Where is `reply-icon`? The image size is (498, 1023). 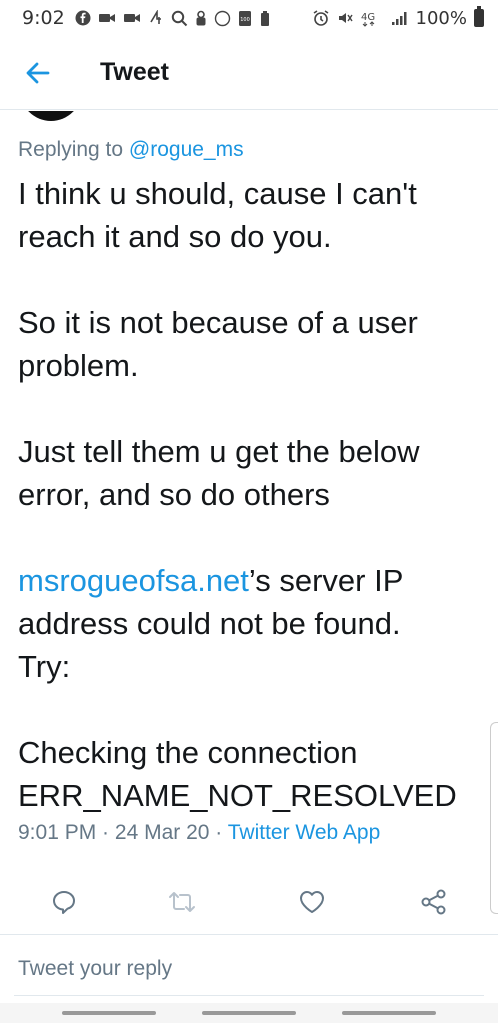
reply-icon is located at coordinates (64, 902).